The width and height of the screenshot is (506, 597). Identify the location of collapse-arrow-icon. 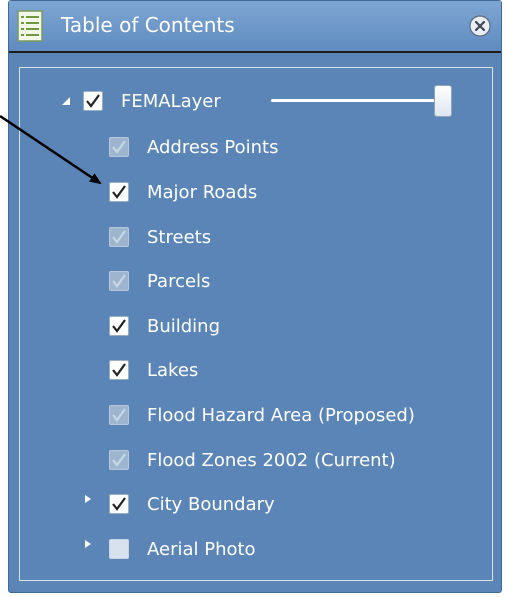
(66, 101).